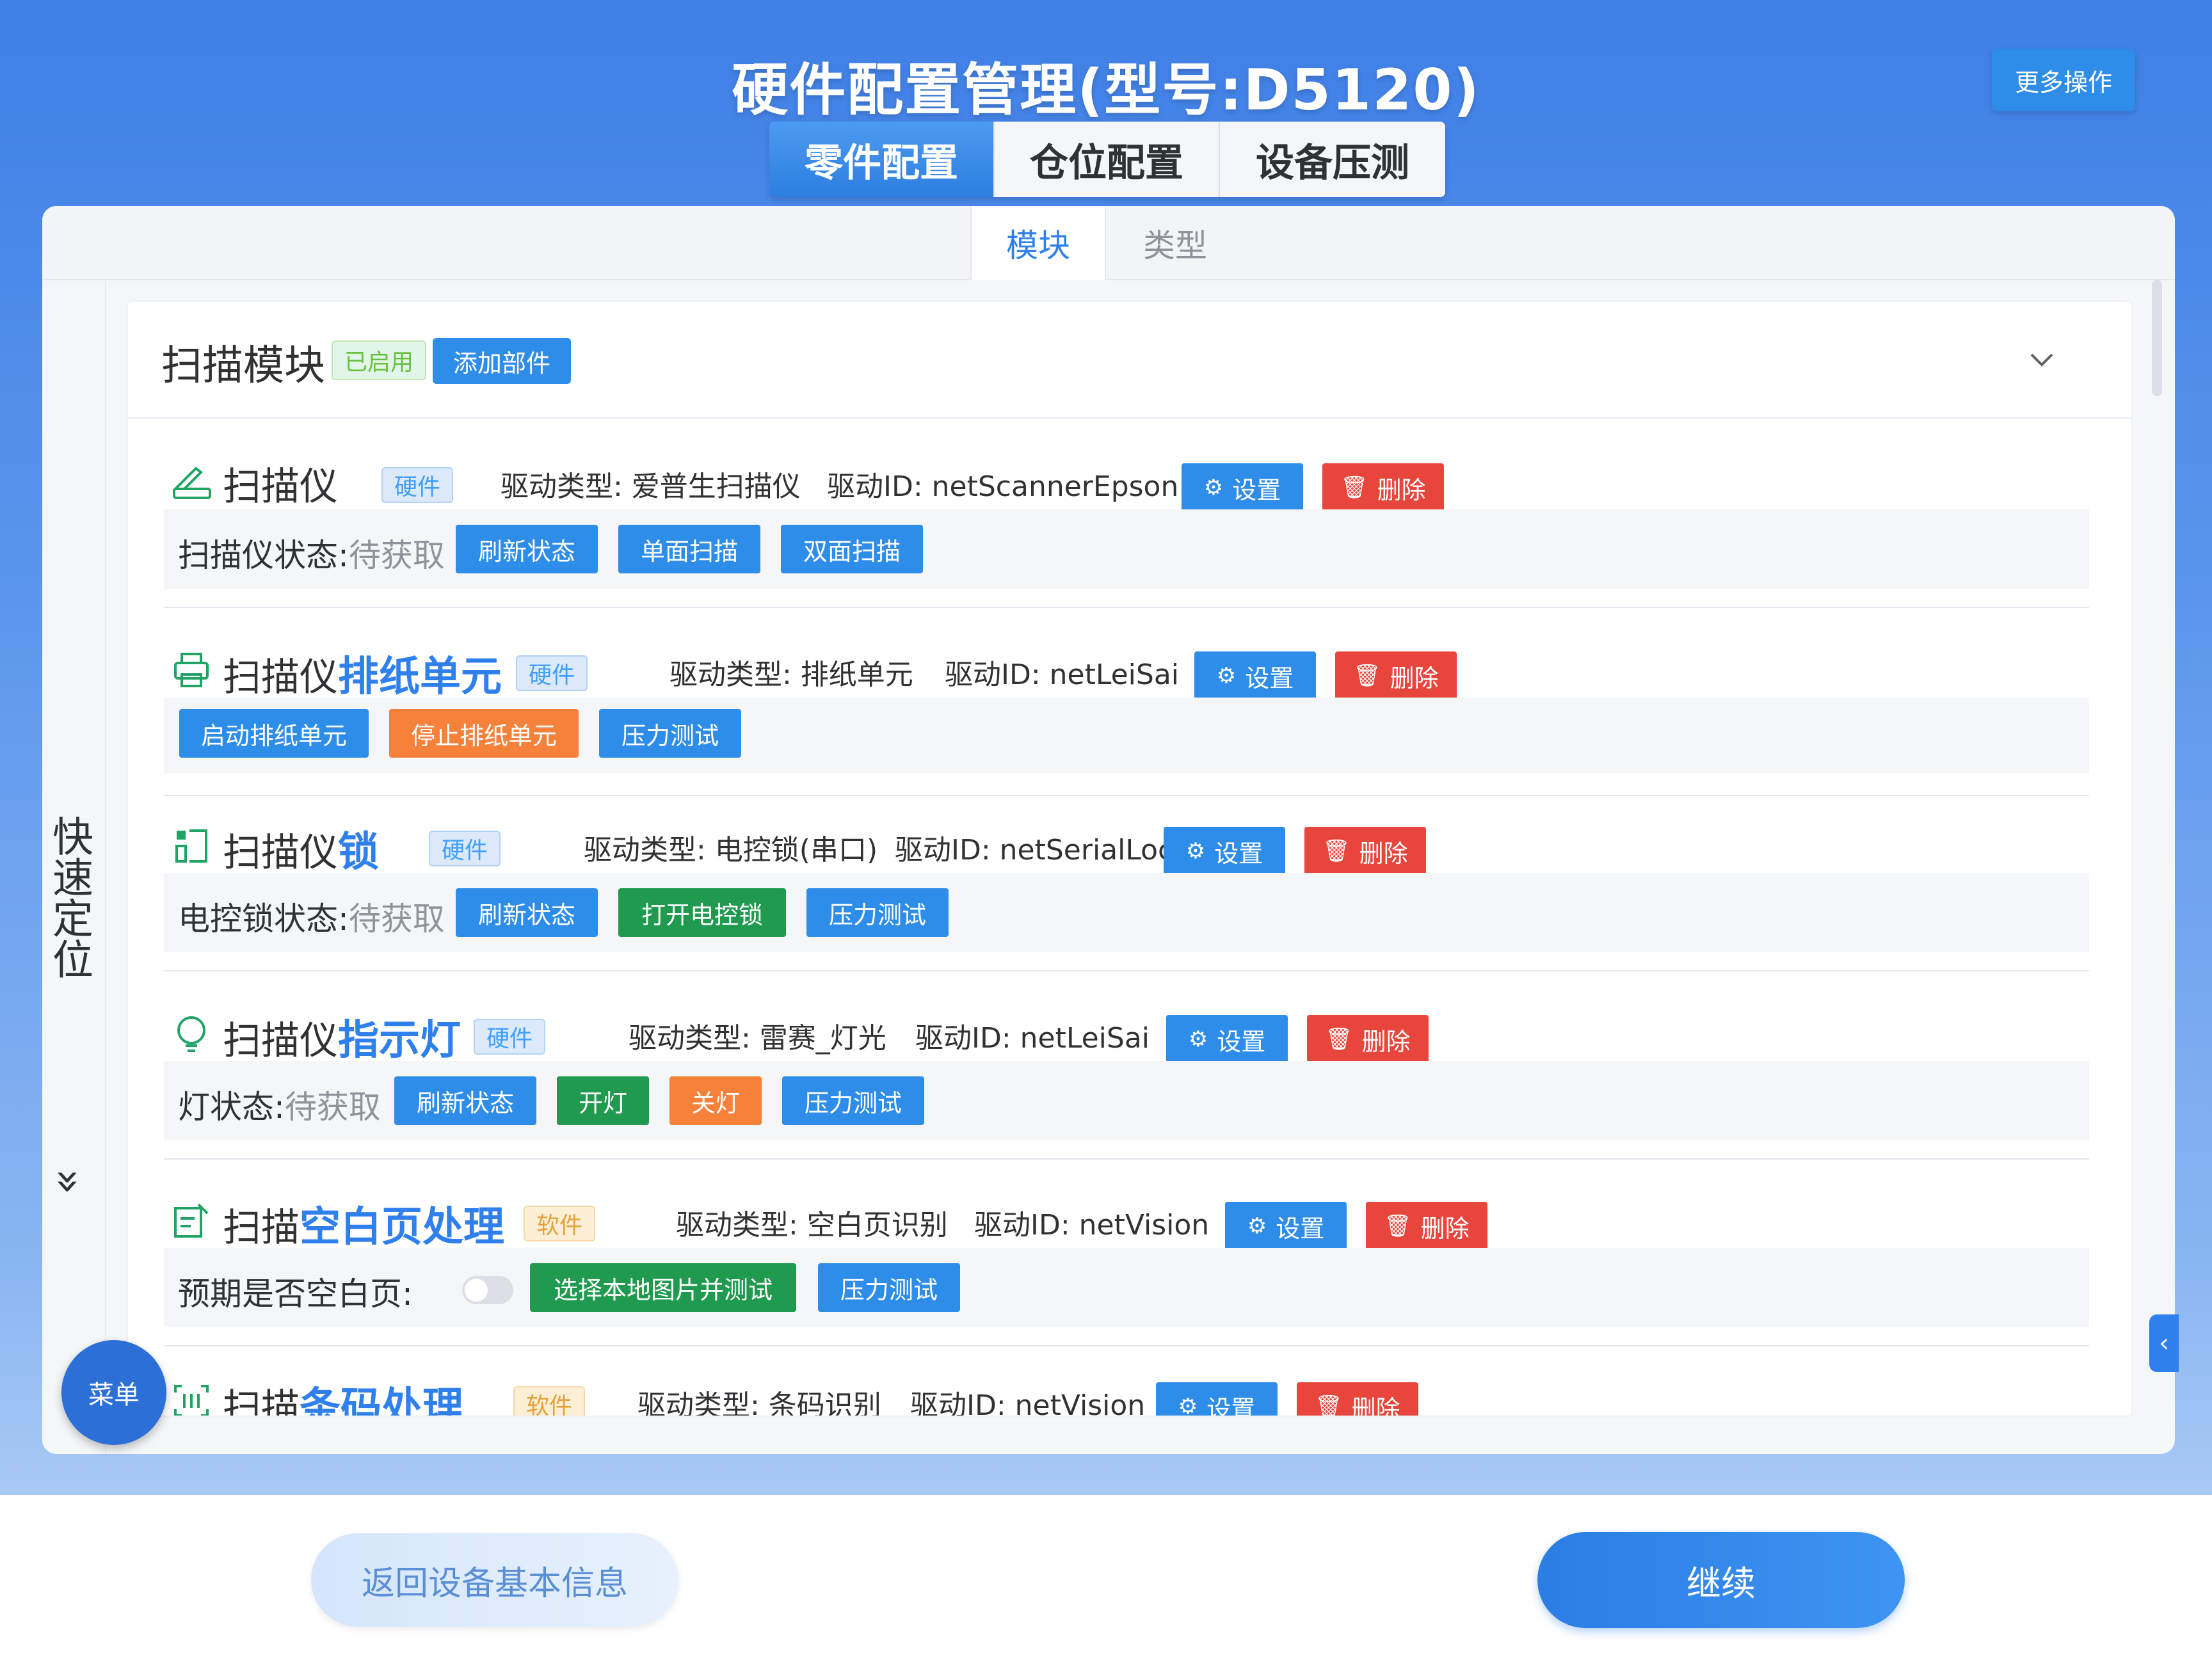 Image resolution: width=2212 pixels, height=1660 pixels. I want to click on chevron-left-icon: ‹, so click(2164, 1343).